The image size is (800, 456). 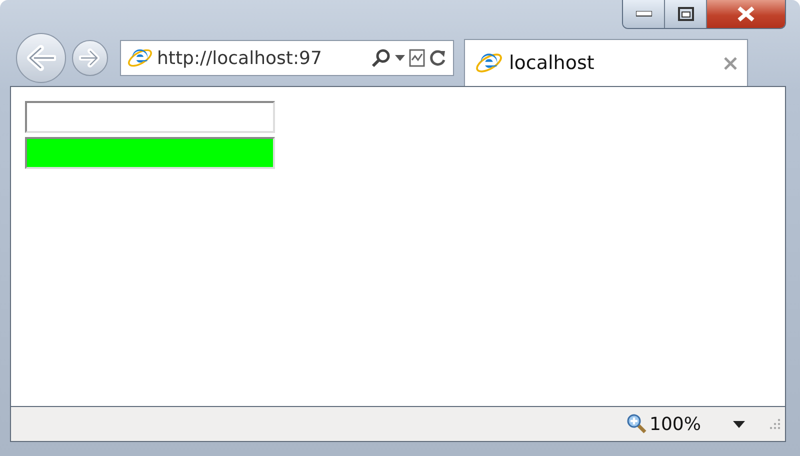 I want to click on address-bar: http://localhost:97, so click(x=287, y=58).